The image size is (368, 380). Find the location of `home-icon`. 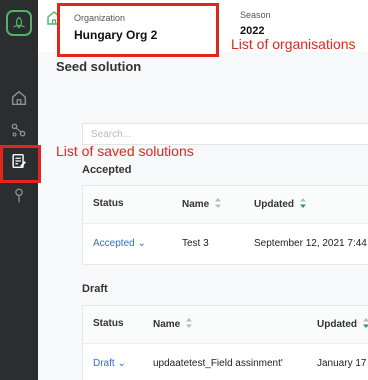

home-icon is located at coordinates (19, 98).